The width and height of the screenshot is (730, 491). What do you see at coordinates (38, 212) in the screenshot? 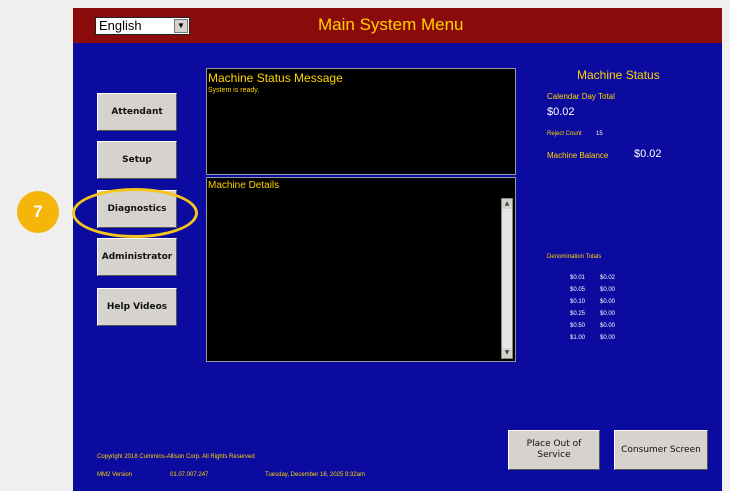
I see `step-number-badge: 7` at bounding box center [38, 212].